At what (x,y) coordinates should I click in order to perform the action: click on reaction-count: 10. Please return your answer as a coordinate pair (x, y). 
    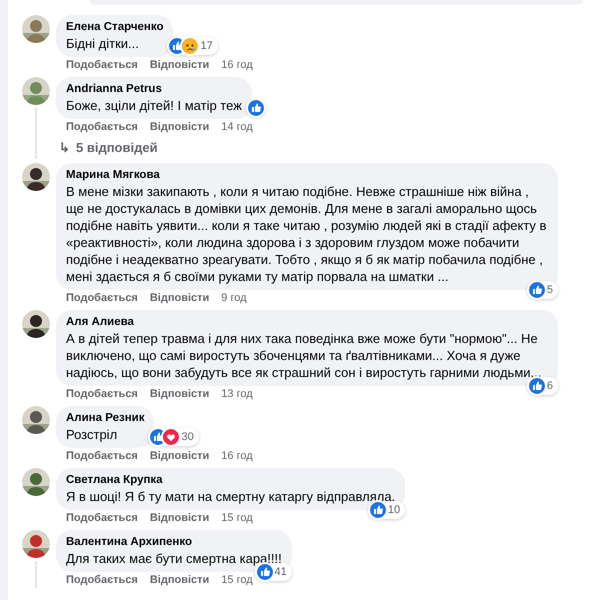
    Looking at the image, I should click on (387, 510).